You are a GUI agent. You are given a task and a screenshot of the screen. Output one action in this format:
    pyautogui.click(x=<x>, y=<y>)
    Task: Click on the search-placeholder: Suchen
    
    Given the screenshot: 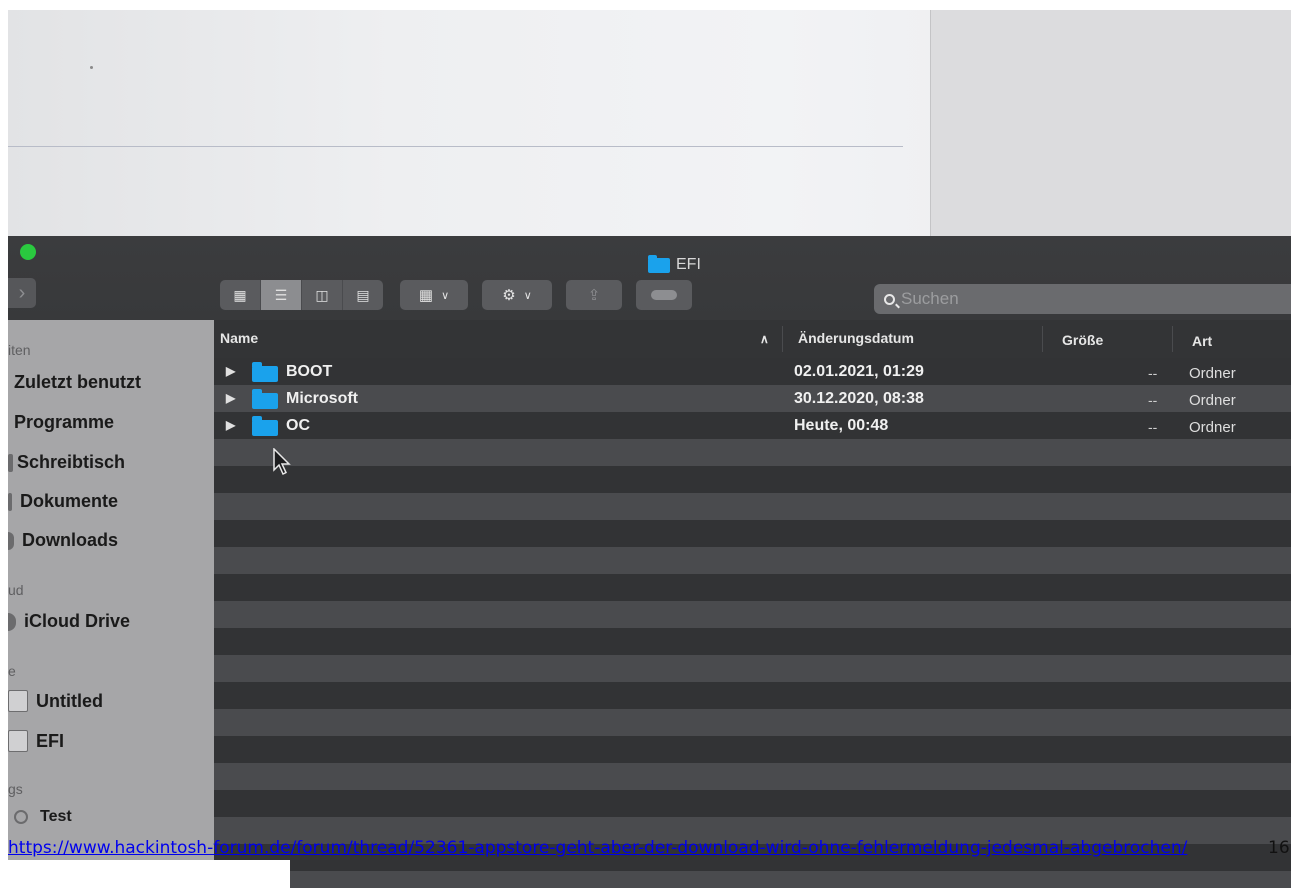 What is the action you would take?
    pyautogui.click(x=930, y=298)
    